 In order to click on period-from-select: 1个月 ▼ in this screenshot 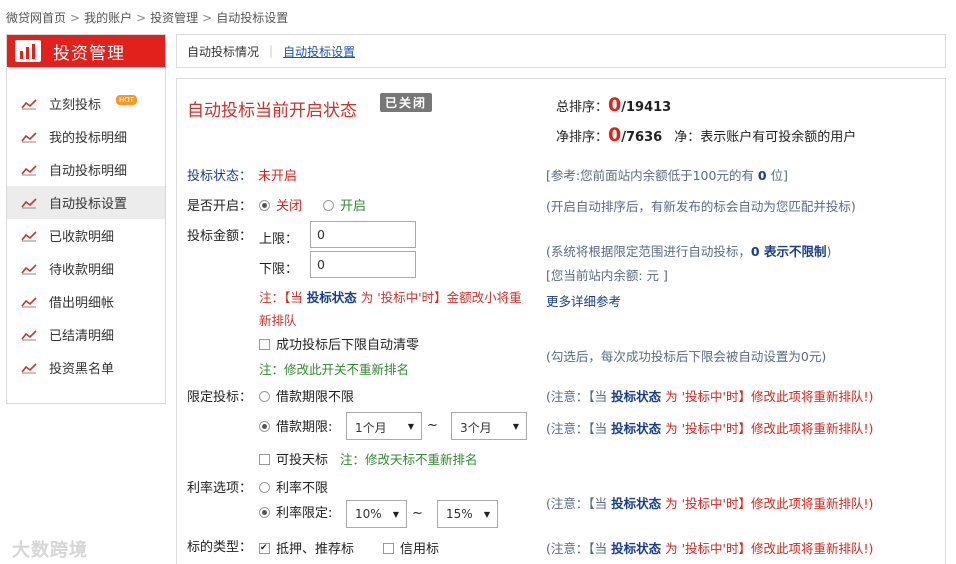, I will do `click(384, 426)`.